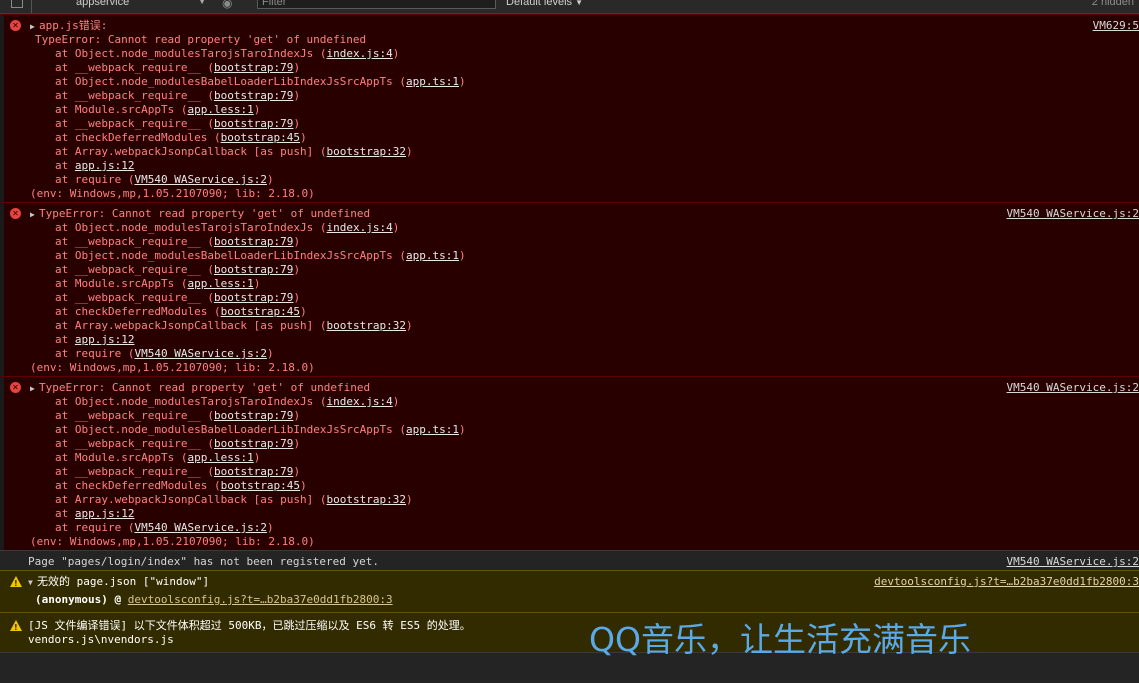  I want to click on toolbar-divider, so click(31, 6).